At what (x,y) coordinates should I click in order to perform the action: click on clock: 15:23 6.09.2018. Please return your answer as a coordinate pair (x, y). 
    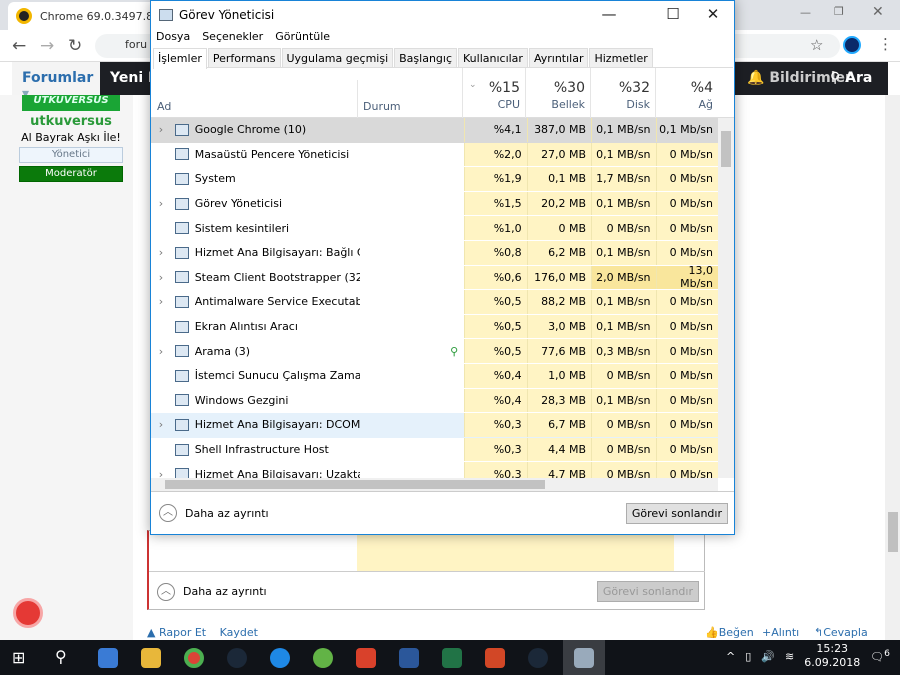
    Looking at the image, I should click on (832, 656).